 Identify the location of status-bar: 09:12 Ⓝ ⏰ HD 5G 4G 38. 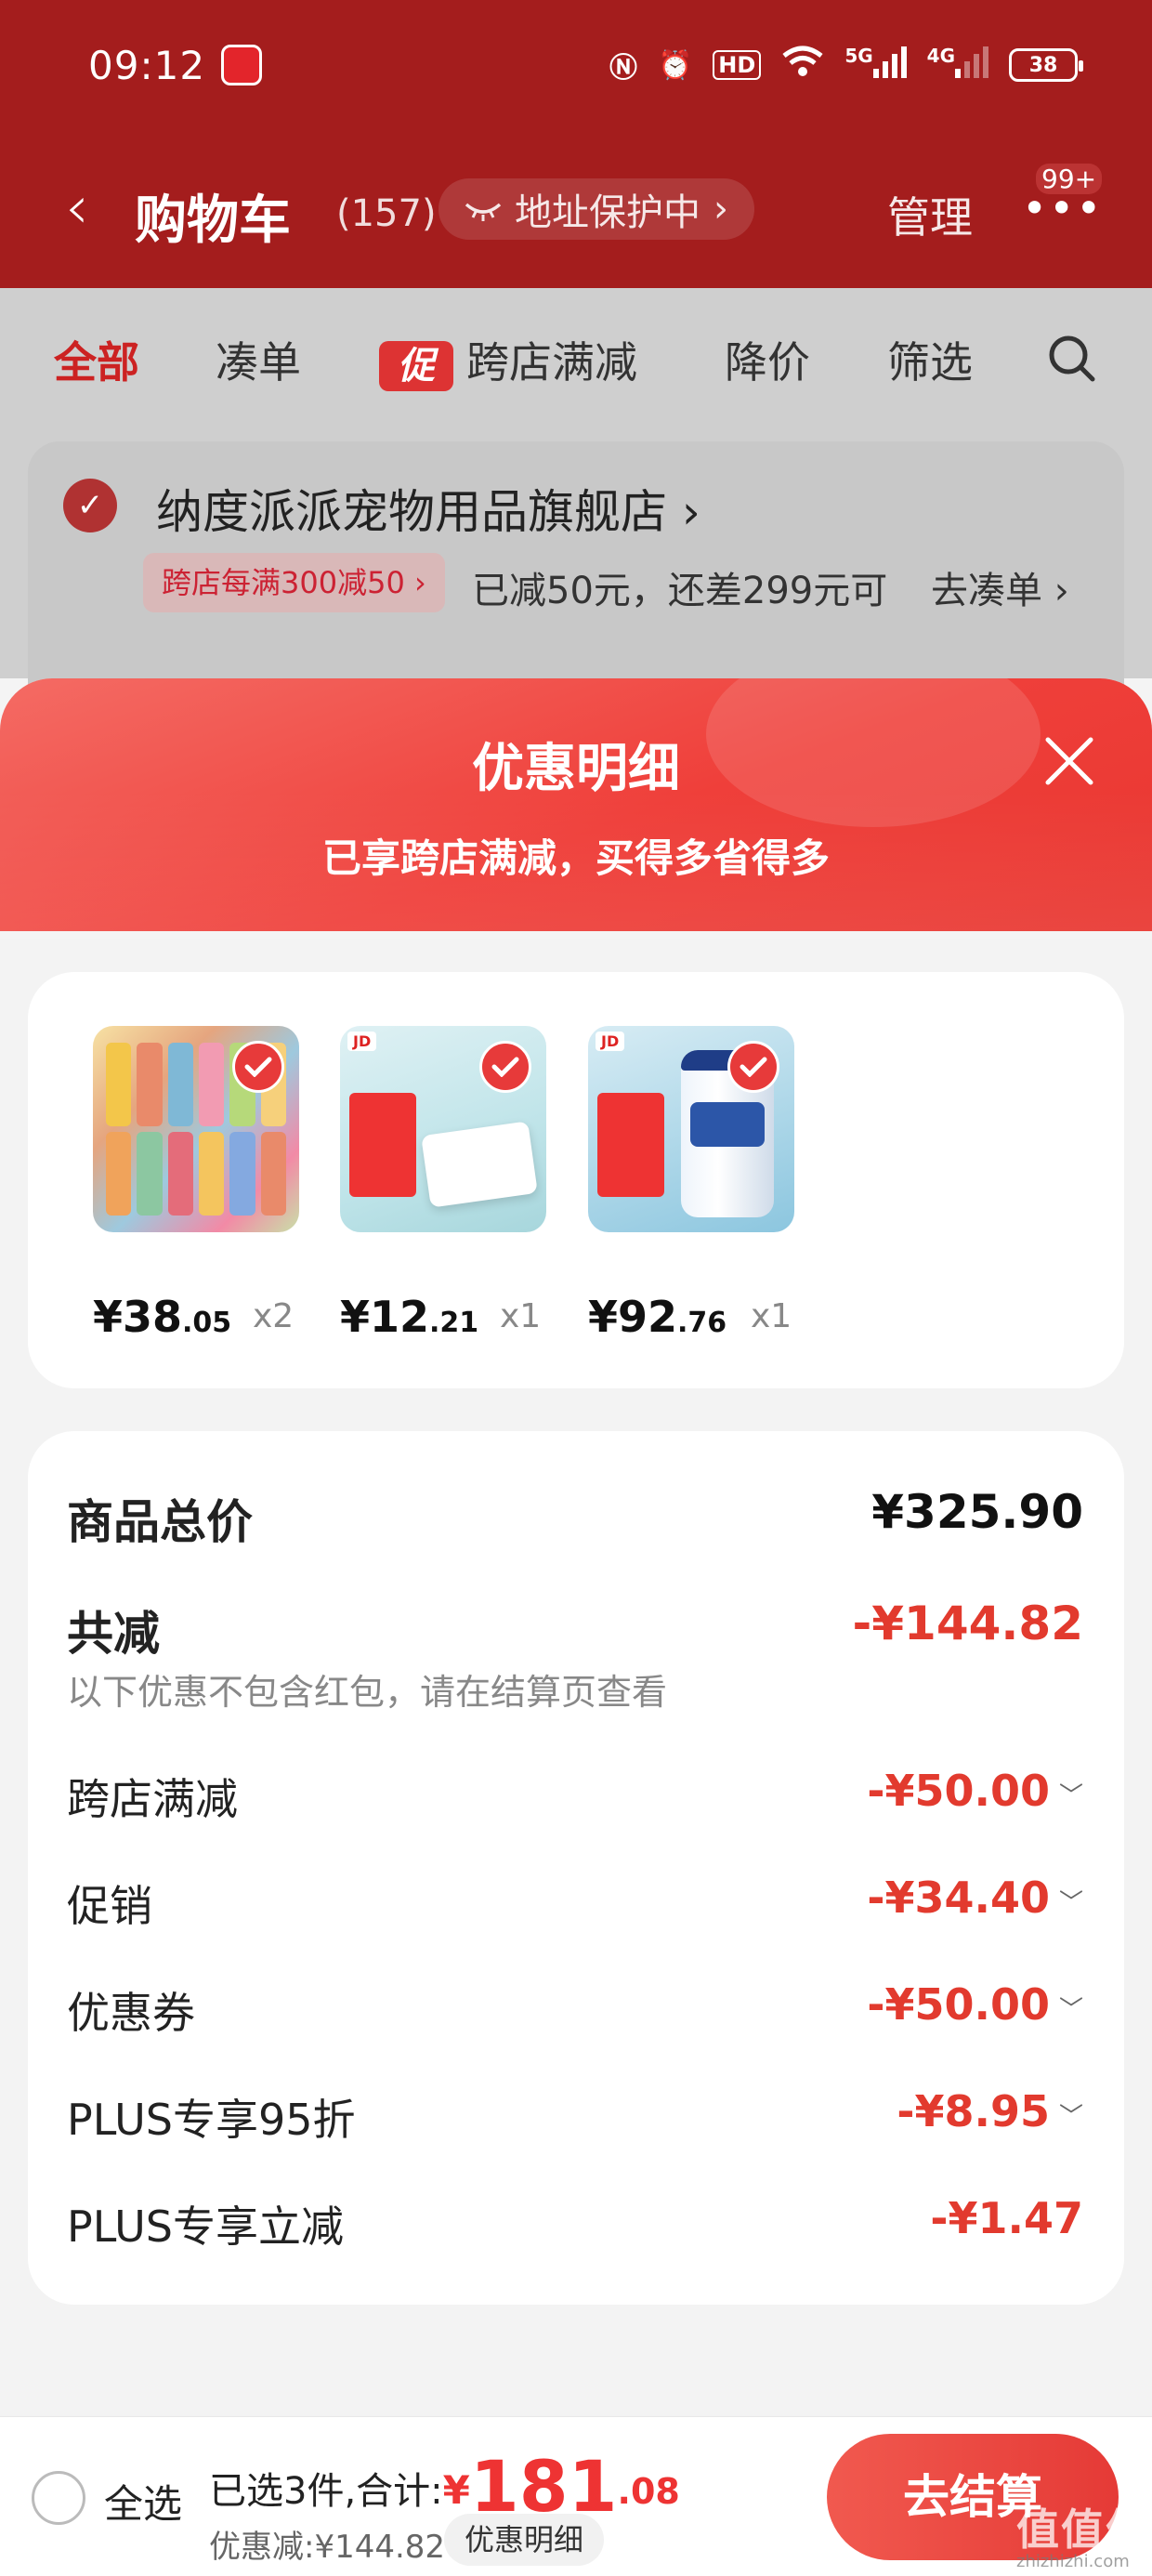
(576, 69).